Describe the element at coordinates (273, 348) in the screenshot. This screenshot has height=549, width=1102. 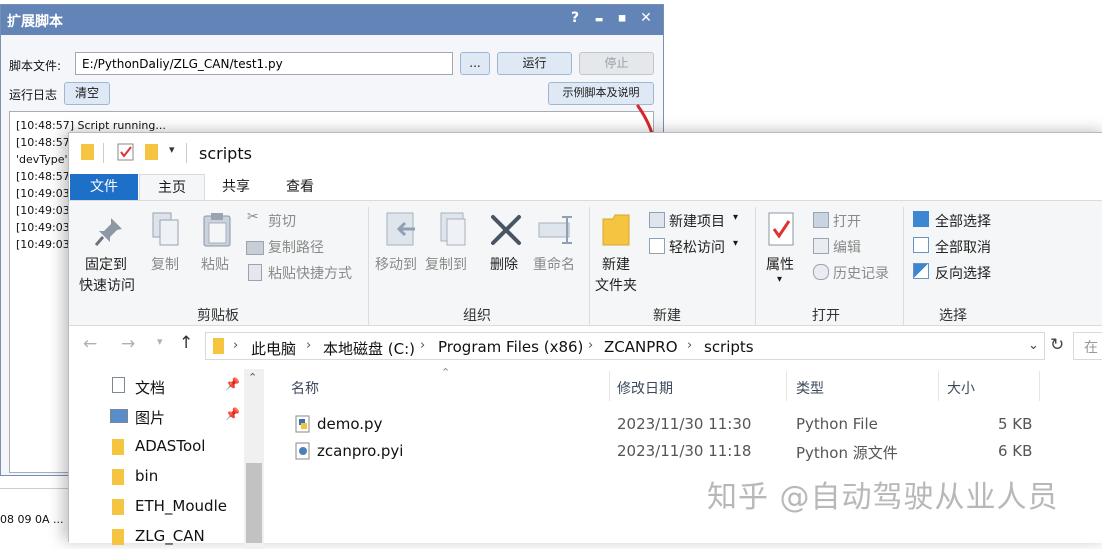
I see `breadcrumb-this-pc: 此电脑` at that location.